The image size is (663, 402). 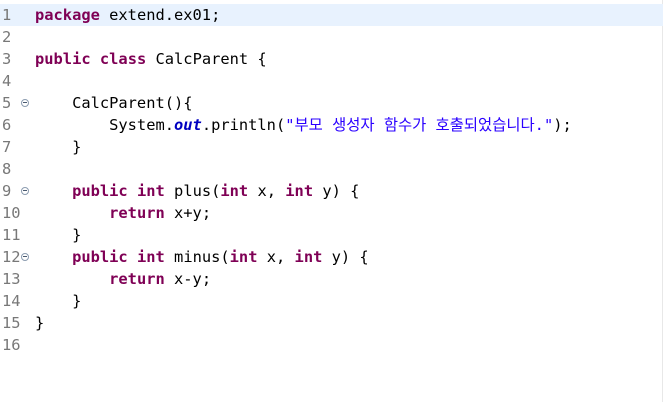 What do you see at coordinates (11, 345) in the screenshot?
I see `line-number: 16` at bounding box center [11, 345].